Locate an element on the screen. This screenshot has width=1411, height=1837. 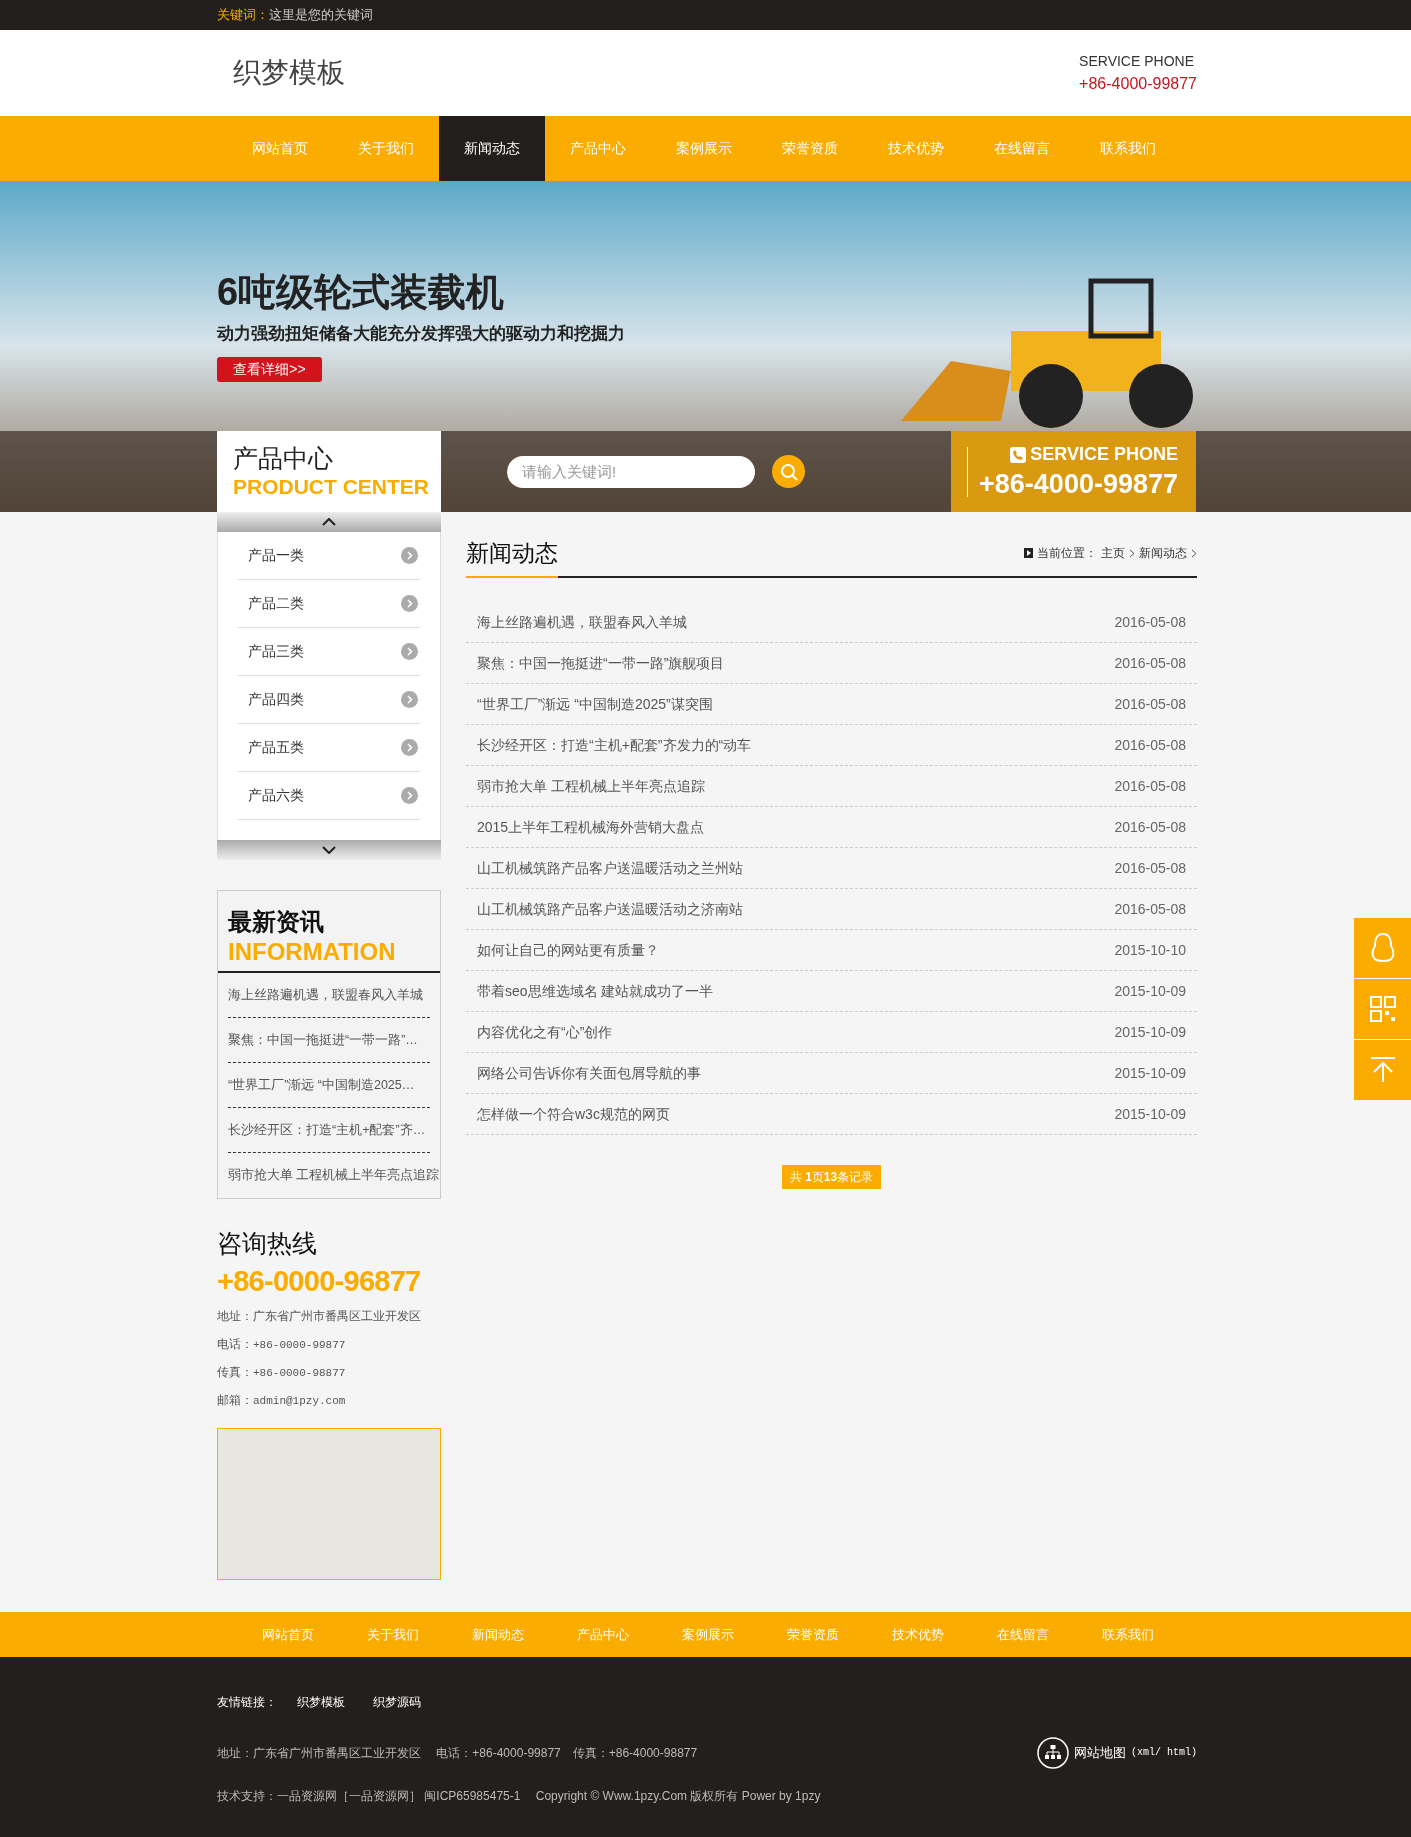
breadcrumb-label: 当前位置： is located at coordinates (1067, 553).